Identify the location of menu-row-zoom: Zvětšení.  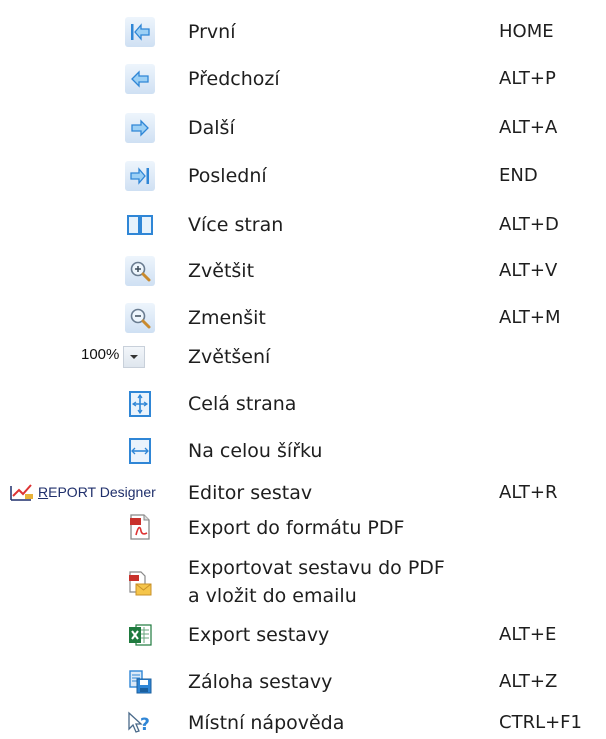
(303, 358).